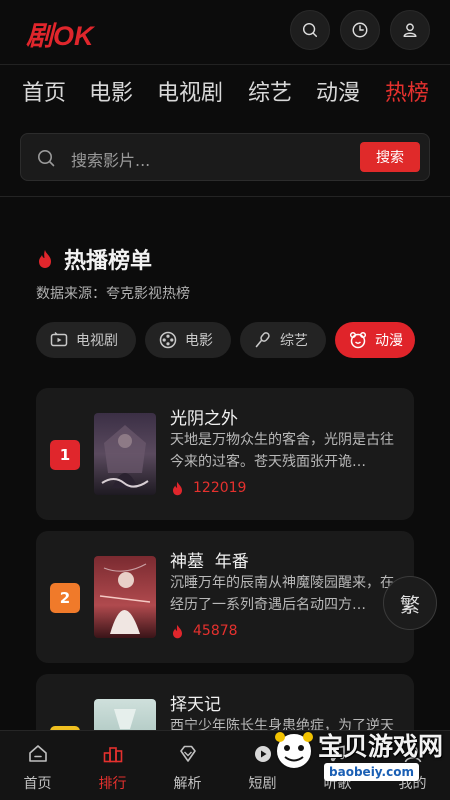 Image resolution: width=450 pixels, height=800 pixels. Describe the element at coordinates (225, 157) in the screenshot. I see `search-bar: 搜索影片... 搜索` at that location.